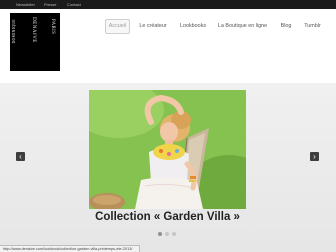  Describe the element at coordinates (167, 217) in the screenshot. I see `slide-caption: Collection « Garden Villa »` at that location.